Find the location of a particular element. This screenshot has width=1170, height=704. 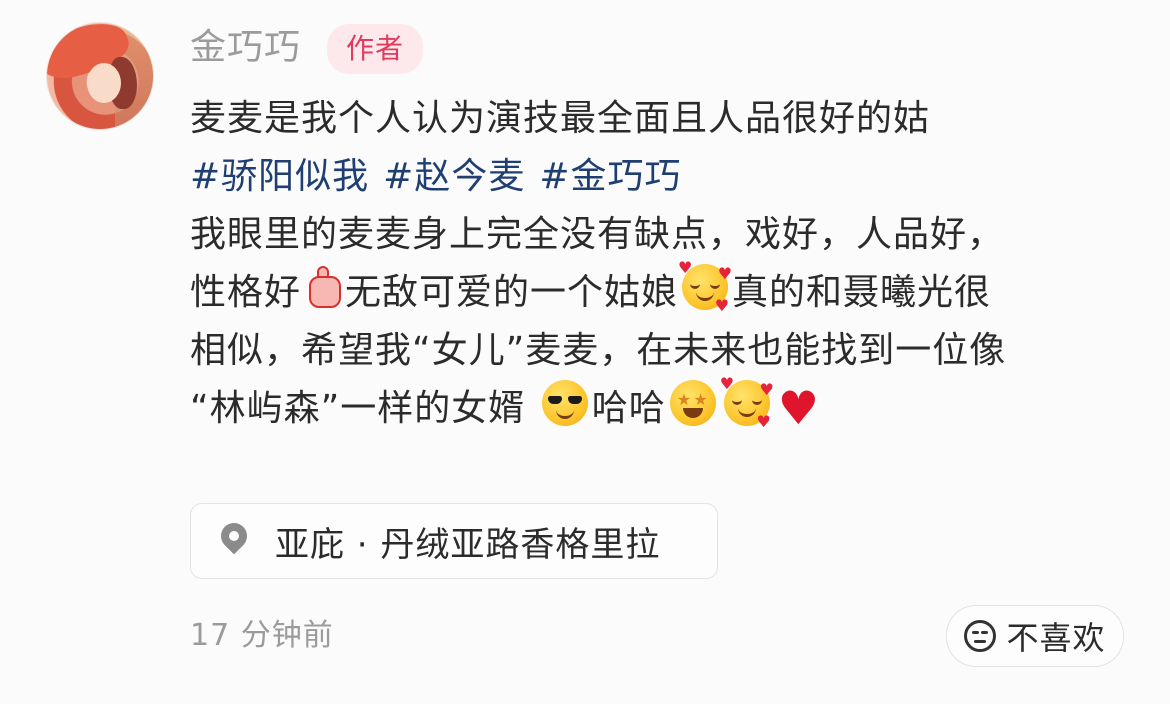

content-text: 无敌可爱的一个姑娘 is located at coordinates (512, 292).